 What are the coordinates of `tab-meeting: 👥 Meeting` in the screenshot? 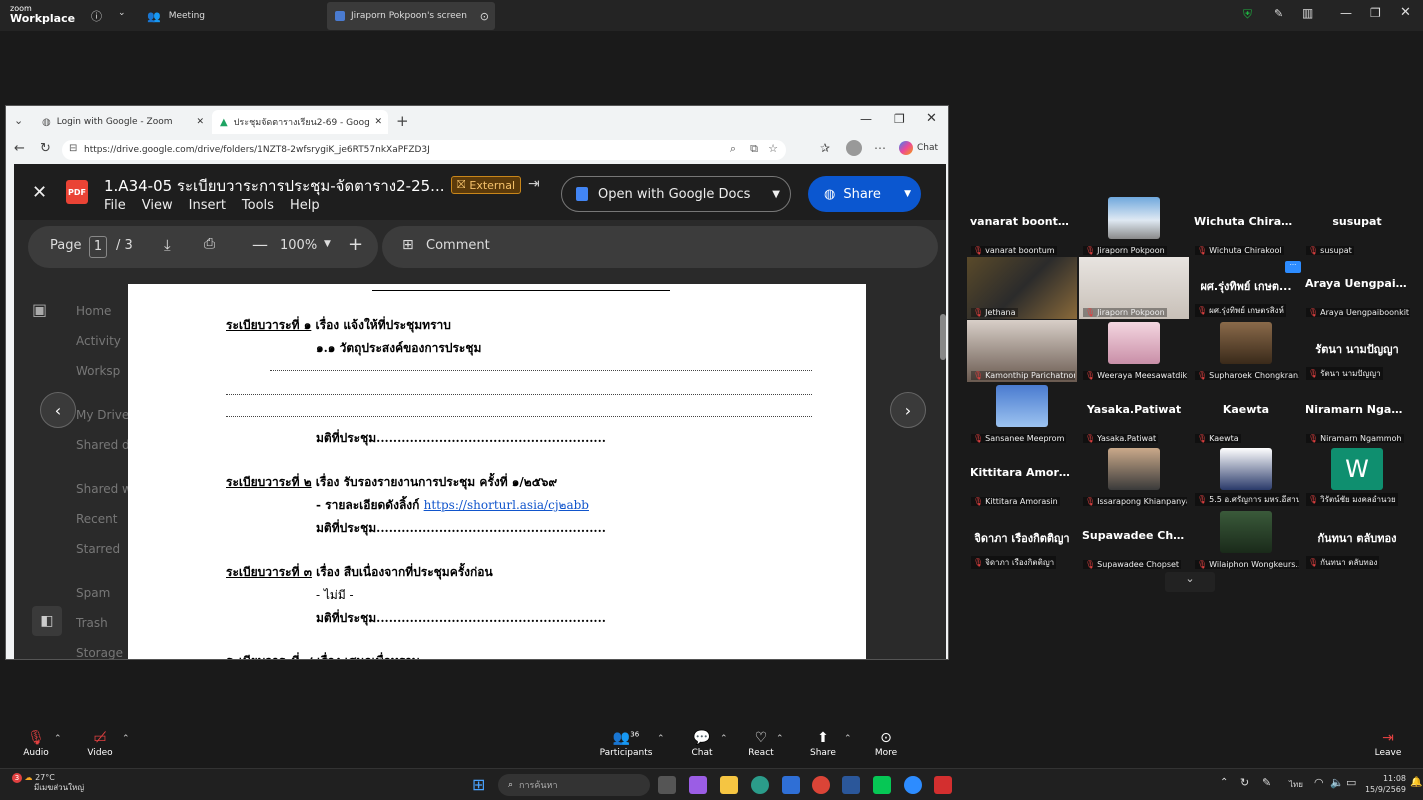 It's located at (234, 16).